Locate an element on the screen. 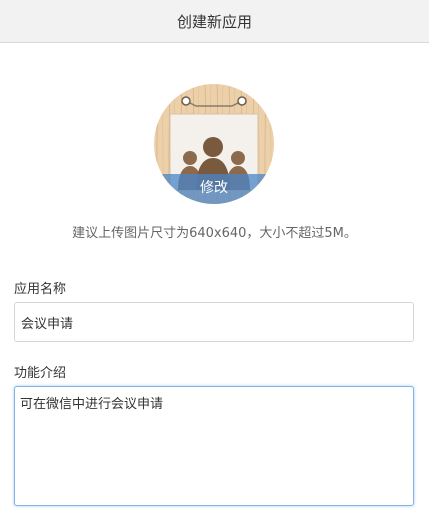 Image resolution: width=429 pixels, height=524 pixels. description-label: 功能介绍 is located at coordinates (40, 373).